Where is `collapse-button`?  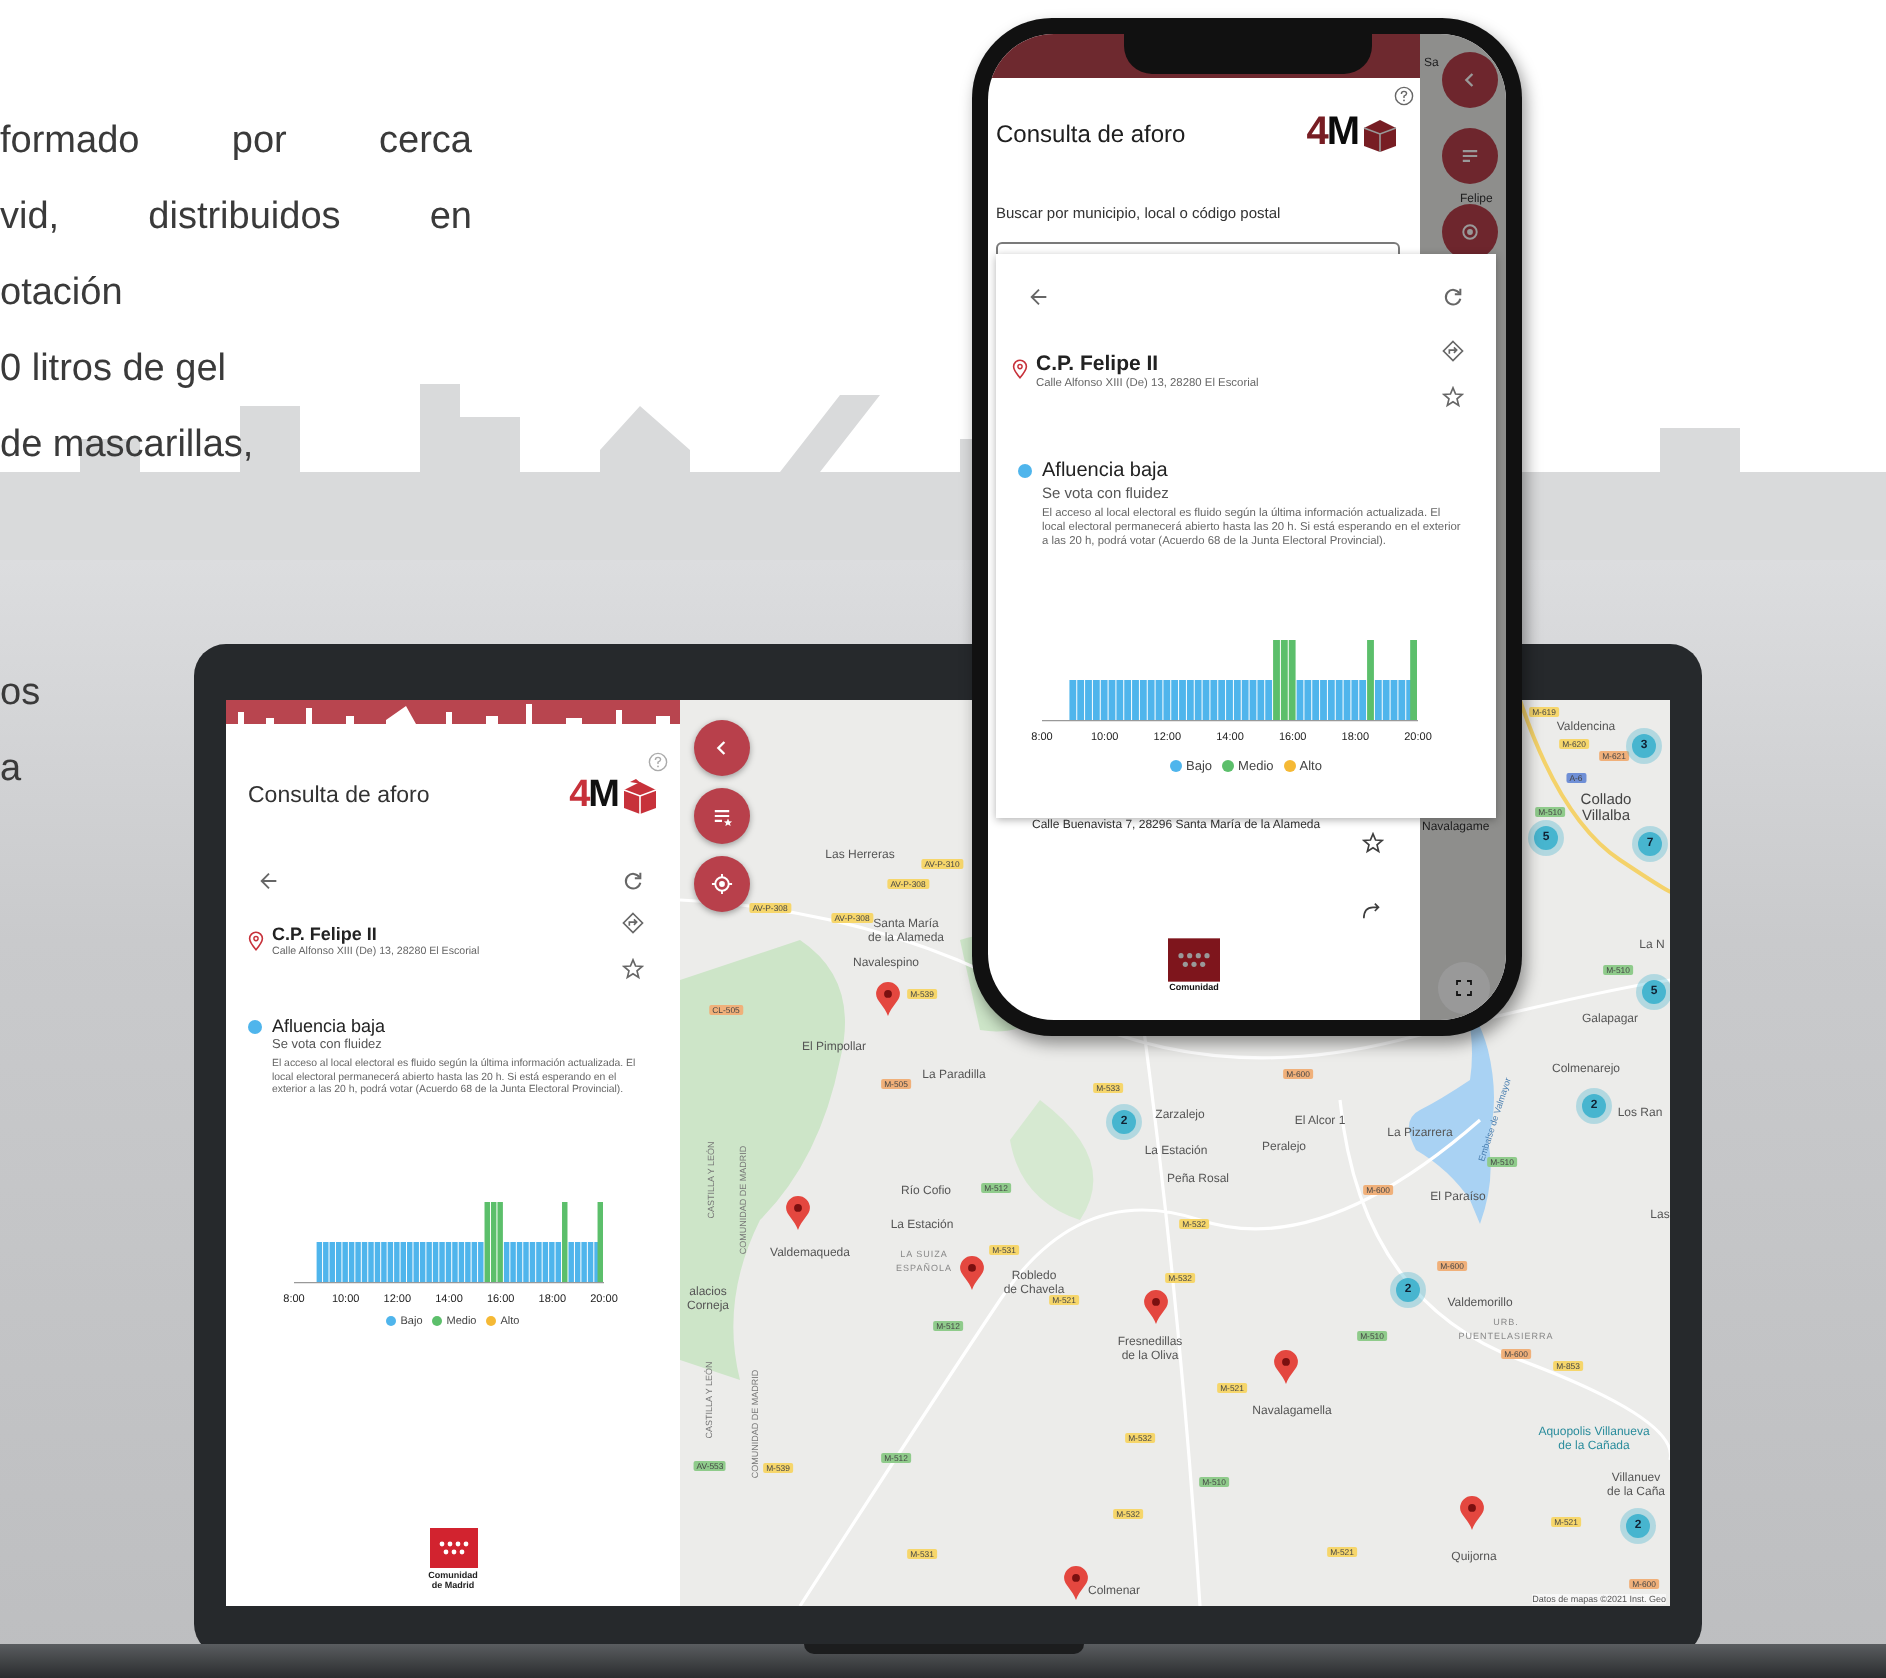 collapse-button is located at coordinates (722, 748).